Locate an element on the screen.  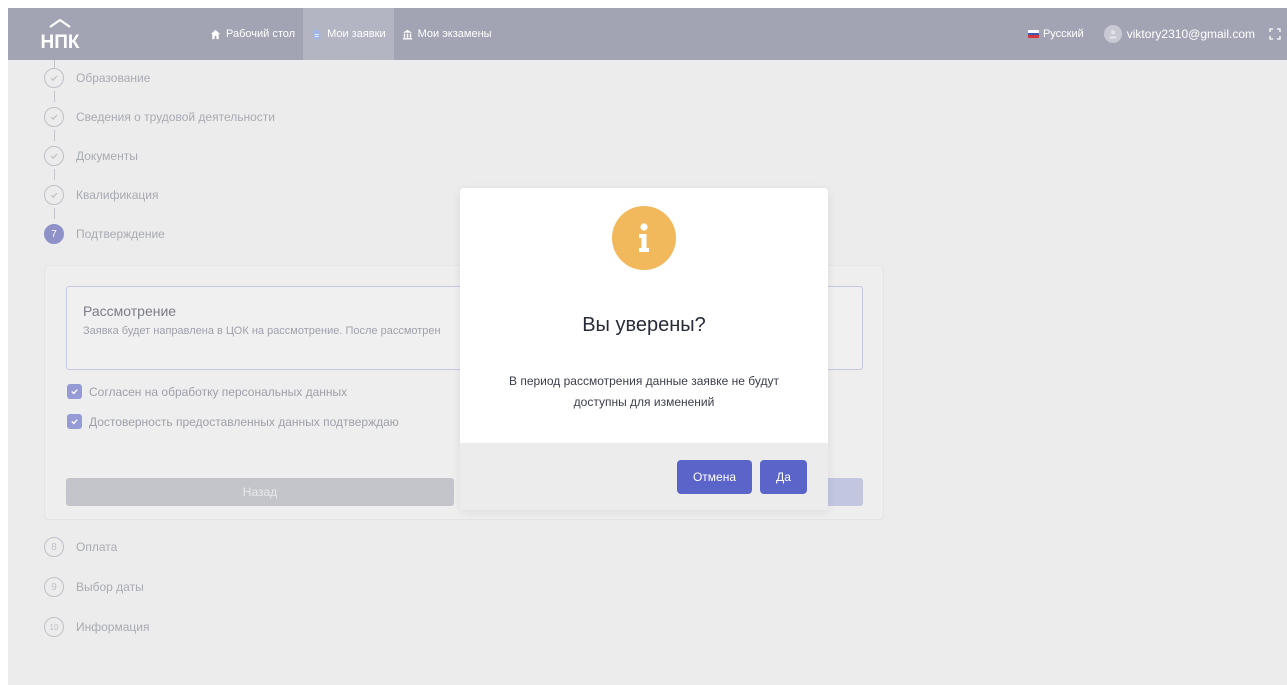
nav-item-dashboard: Рабочий стол is located at coordinates (252, 34).